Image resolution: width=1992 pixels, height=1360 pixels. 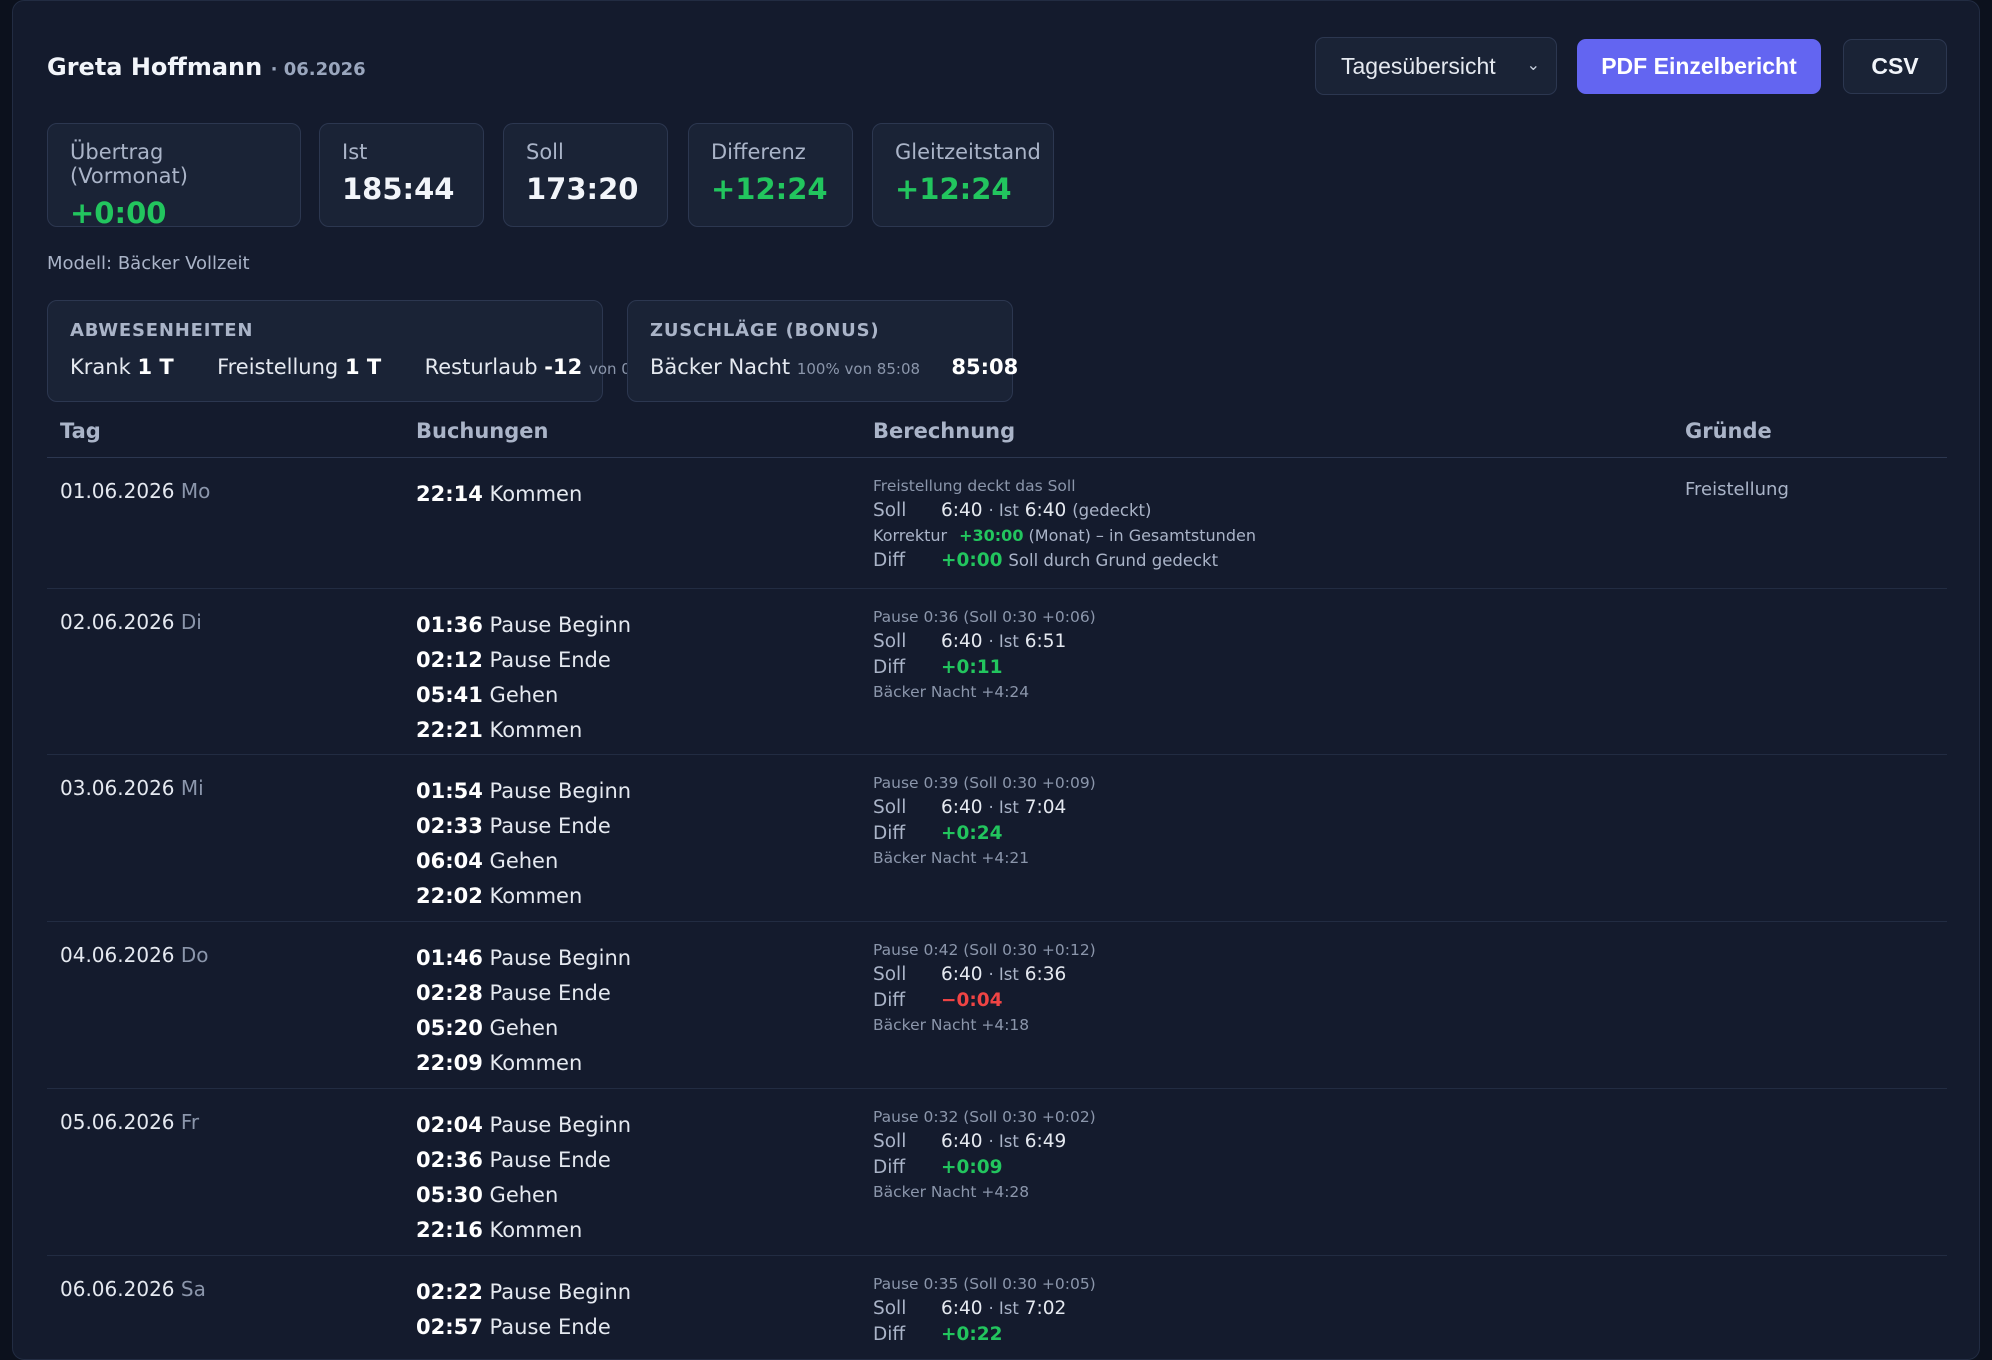 I want to click on booking-entry: 05:20 Gehen, so click(x=487, y=1028).